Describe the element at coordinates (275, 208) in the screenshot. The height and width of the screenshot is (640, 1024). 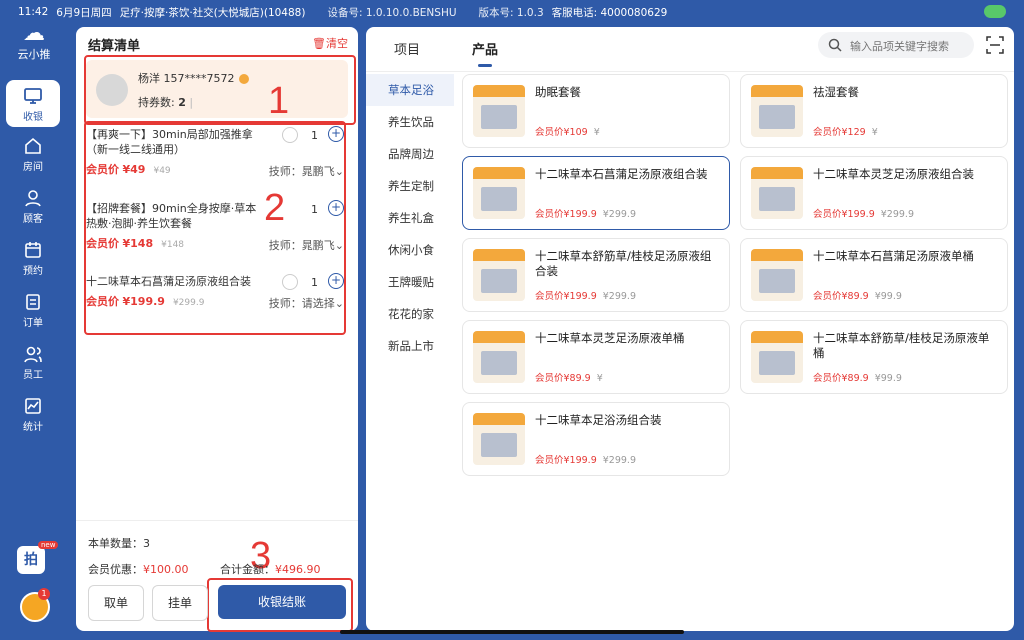
I see `annotation-number: 2` at that location.